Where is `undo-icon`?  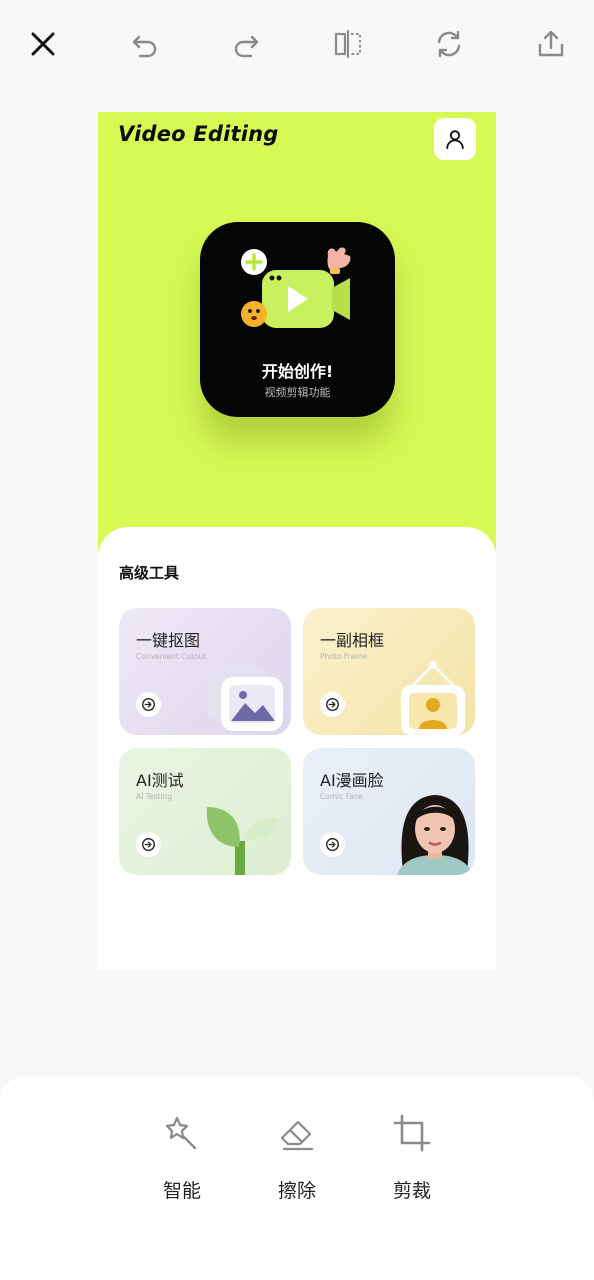
undo-icon is located at coordinates (144, 46).